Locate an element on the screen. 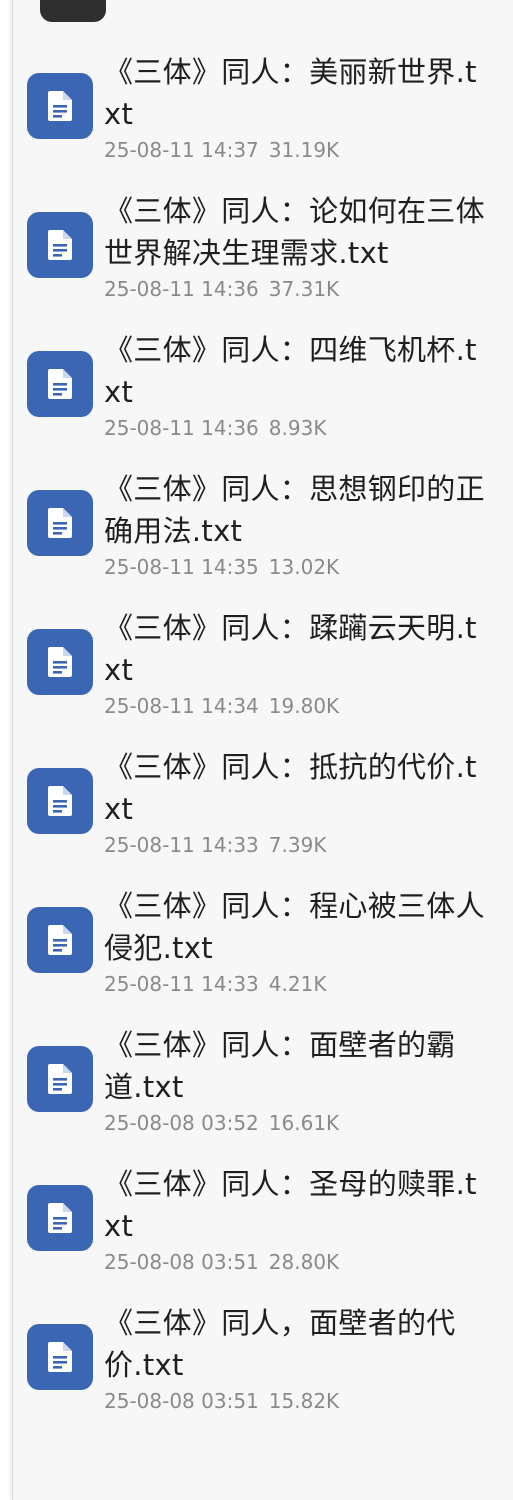 This screenshot has width=513, height=1500. file-list-item: 《三体》同人：面壁者的霸道.txt 25-08-08 03:52 16.61K is located at coordinates (263, 1090).